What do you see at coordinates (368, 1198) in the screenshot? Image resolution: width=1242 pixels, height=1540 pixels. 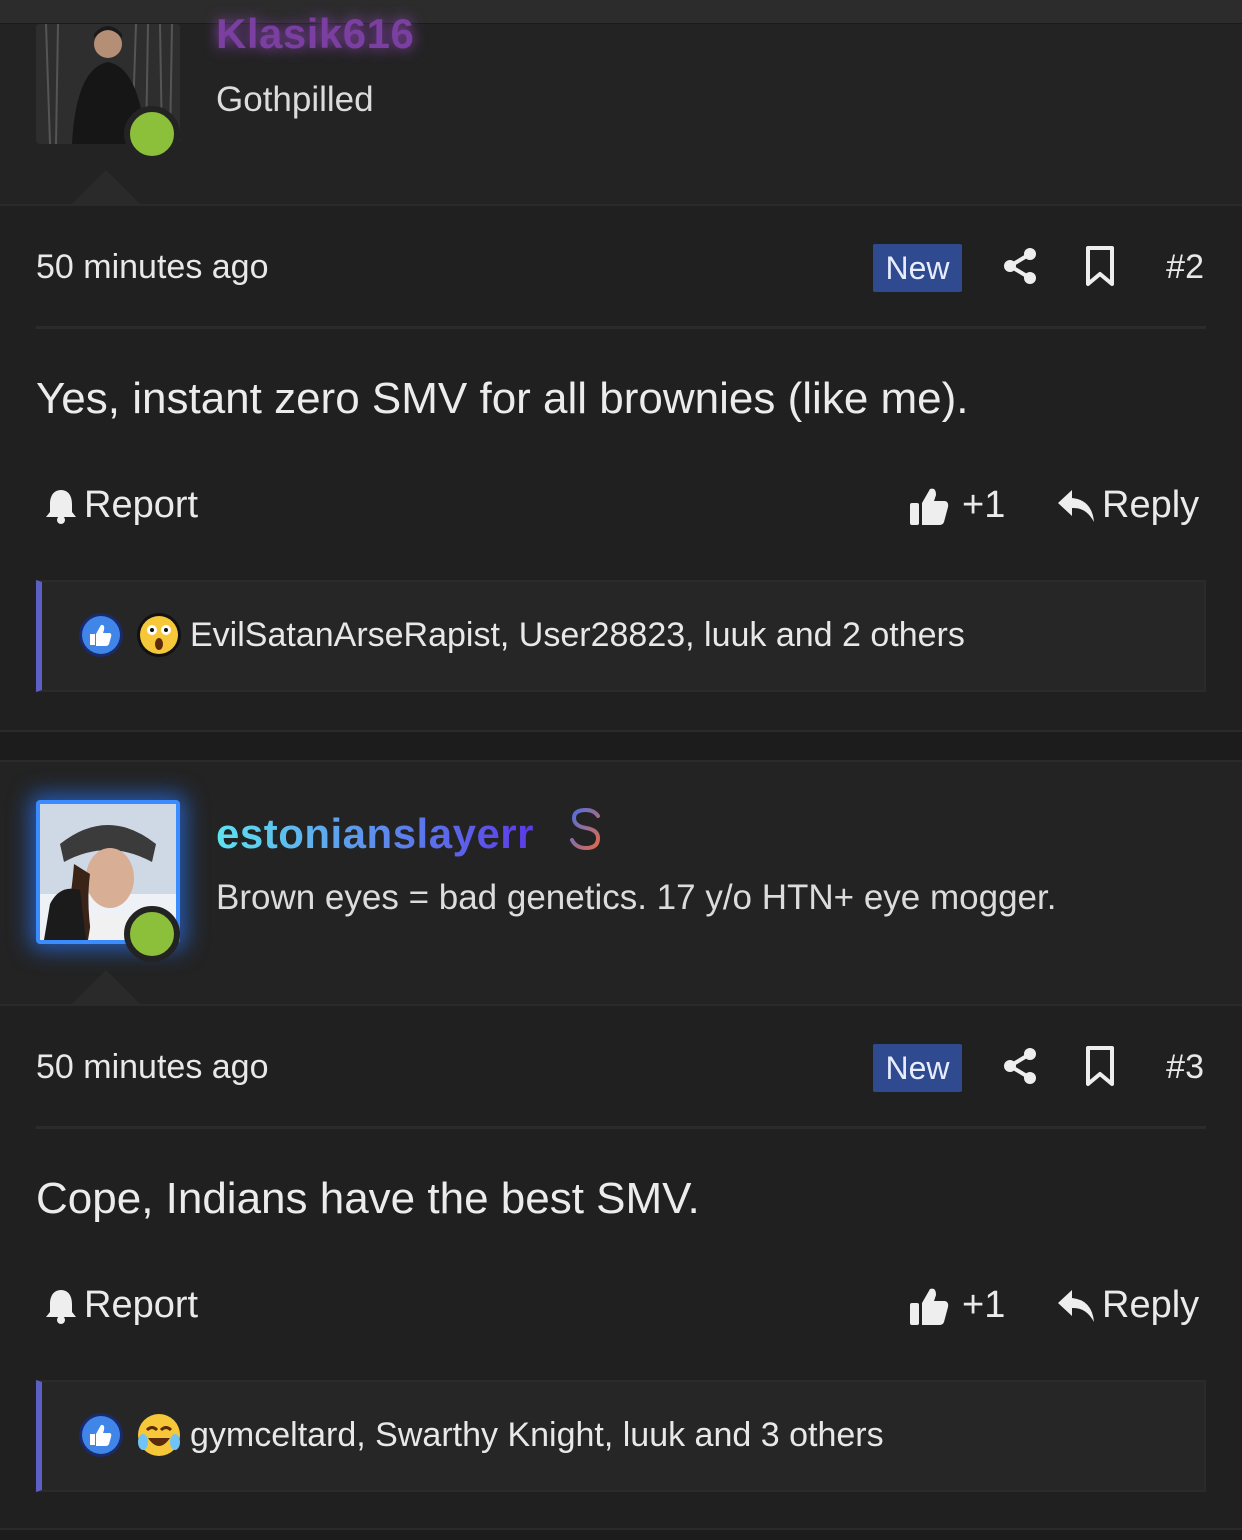 I see `post-message: Cope, Indians have the best SMV.` at bounding box center [368, 1198].